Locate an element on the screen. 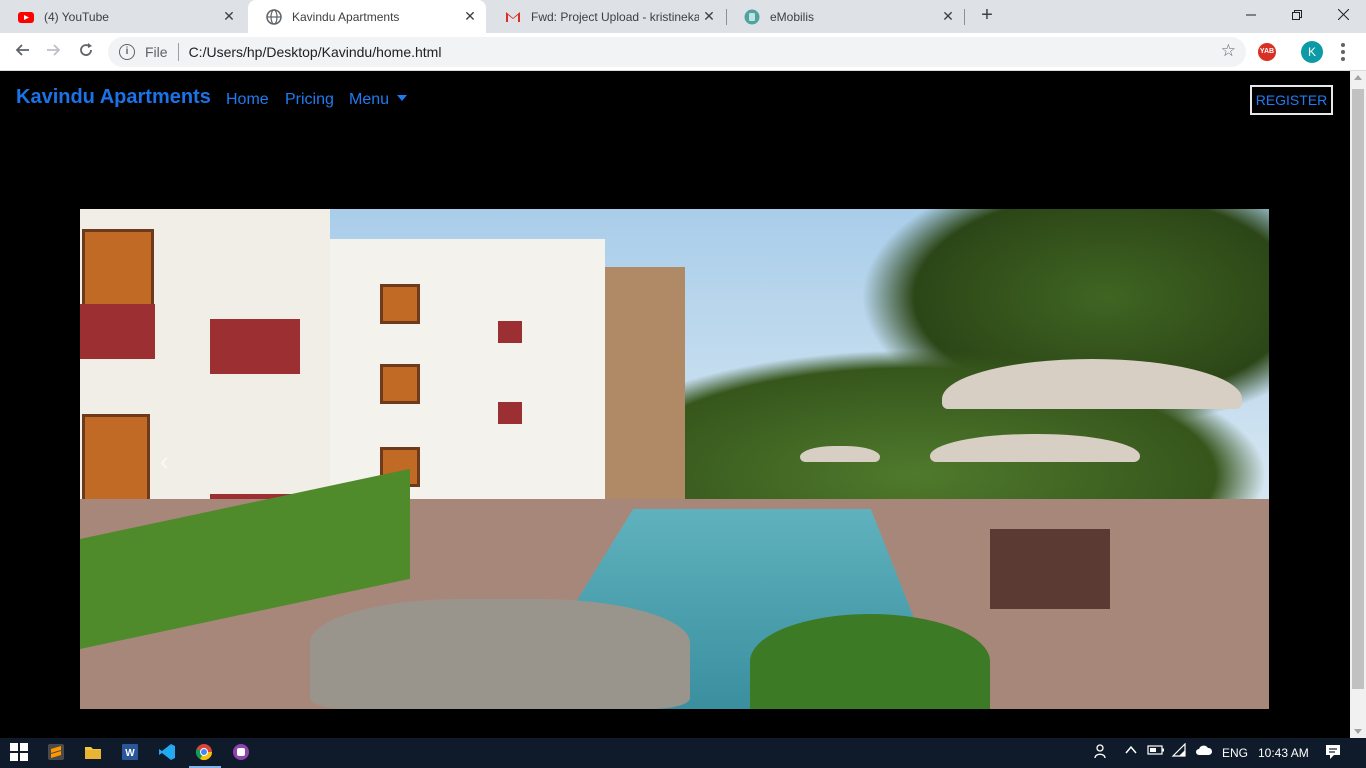 Image resolution: width=1366 pixels, height=768 pixels. tab-title: (4) YouTube is located at coordinates (76, 16).